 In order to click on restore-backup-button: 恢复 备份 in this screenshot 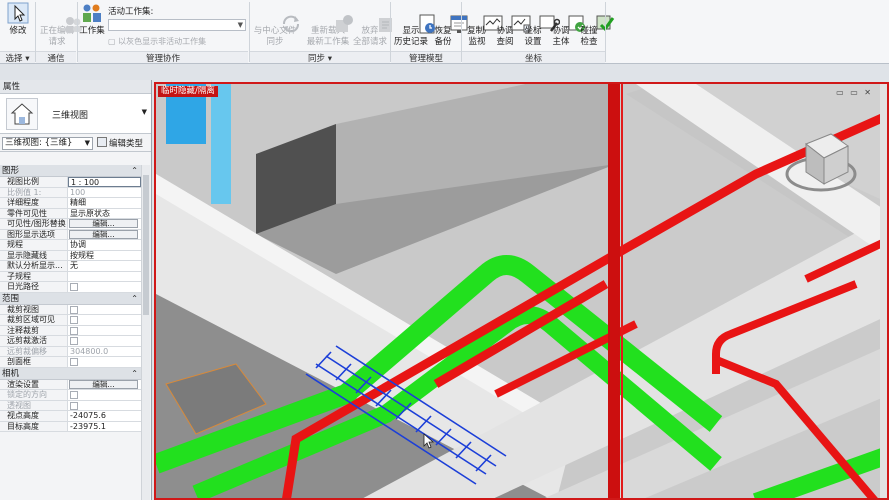, I will do `click(448, 26)`.